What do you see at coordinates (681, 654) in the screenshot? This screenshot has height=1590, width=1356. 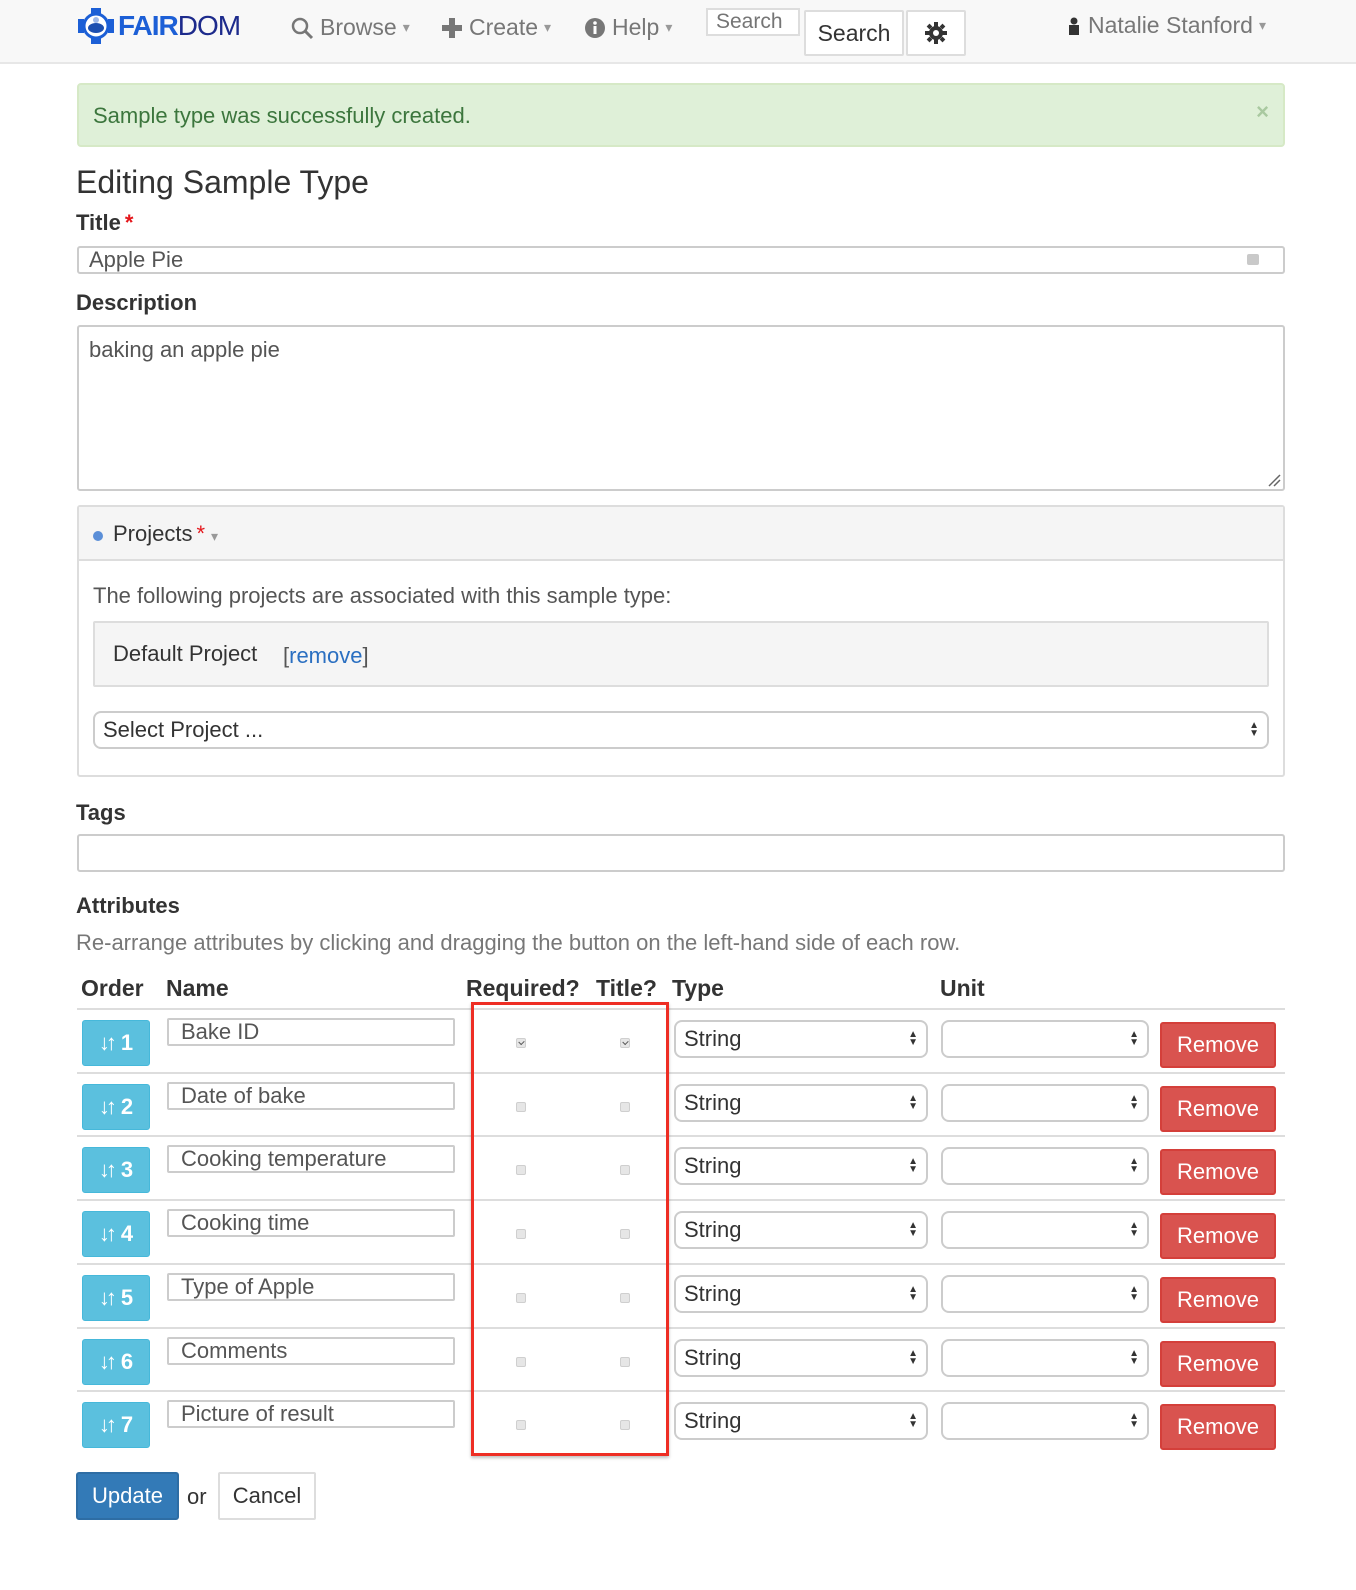 I see `associated-projects-box: Default Project [remove]` at bounding box center [681, 654].